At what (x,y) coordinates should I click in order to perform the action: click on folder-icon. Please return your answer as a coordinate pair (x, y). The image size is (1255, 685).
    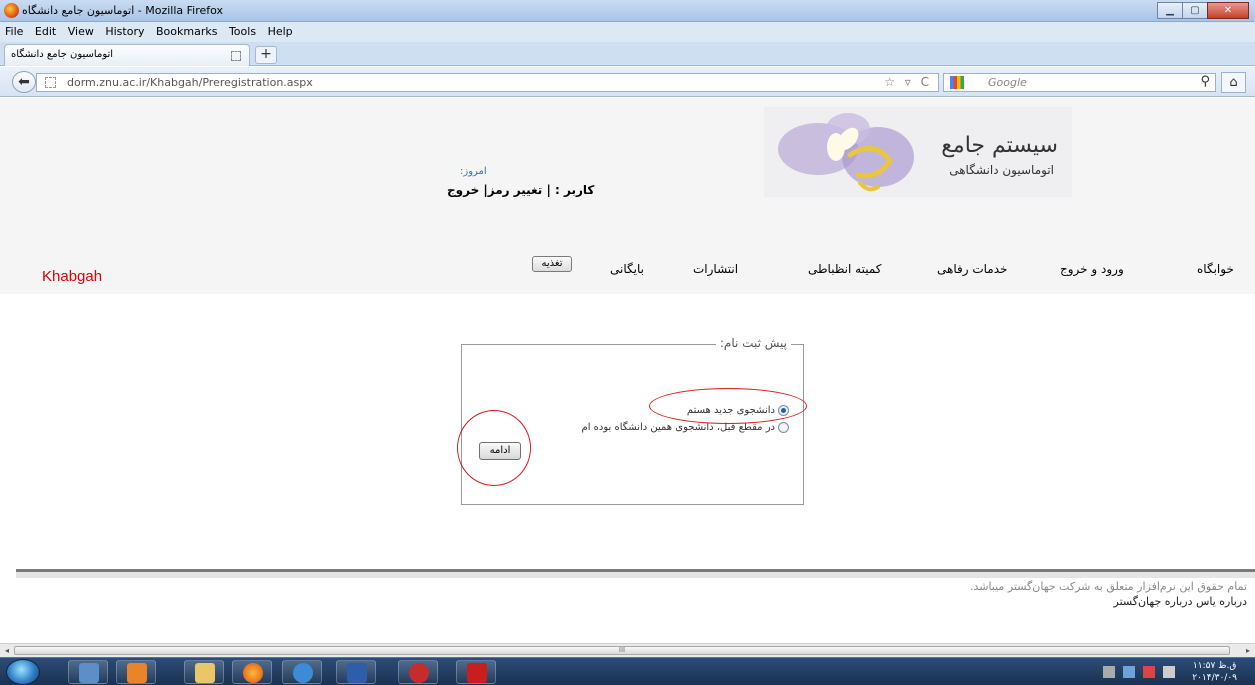
    Looking at the image, I should click on (205, 673).